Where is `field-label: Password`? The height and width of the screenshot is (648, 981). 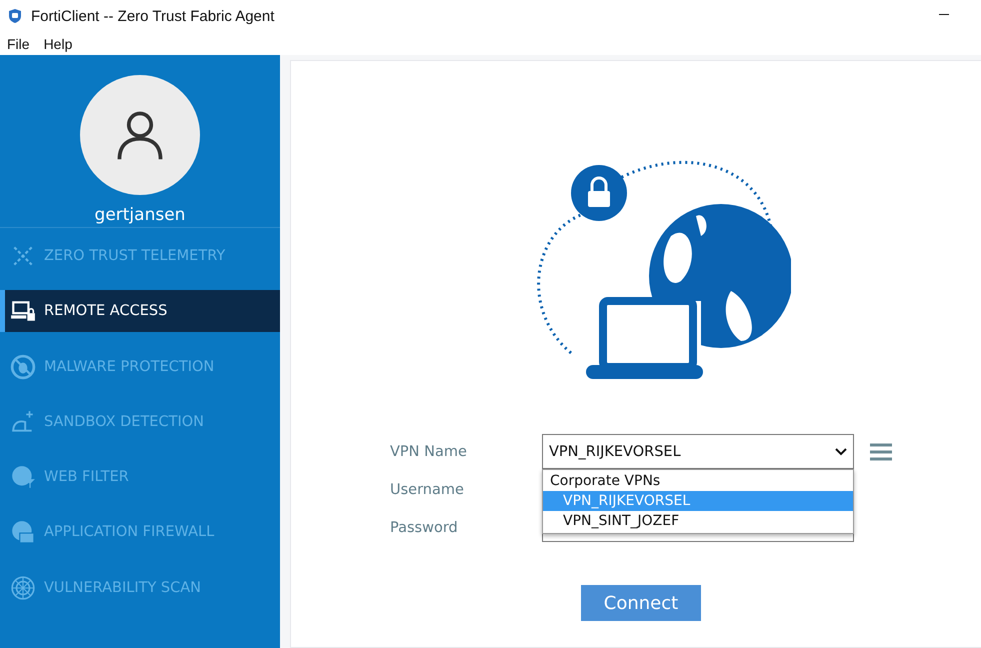 field-label: Password is located at coordinates (424, 528).